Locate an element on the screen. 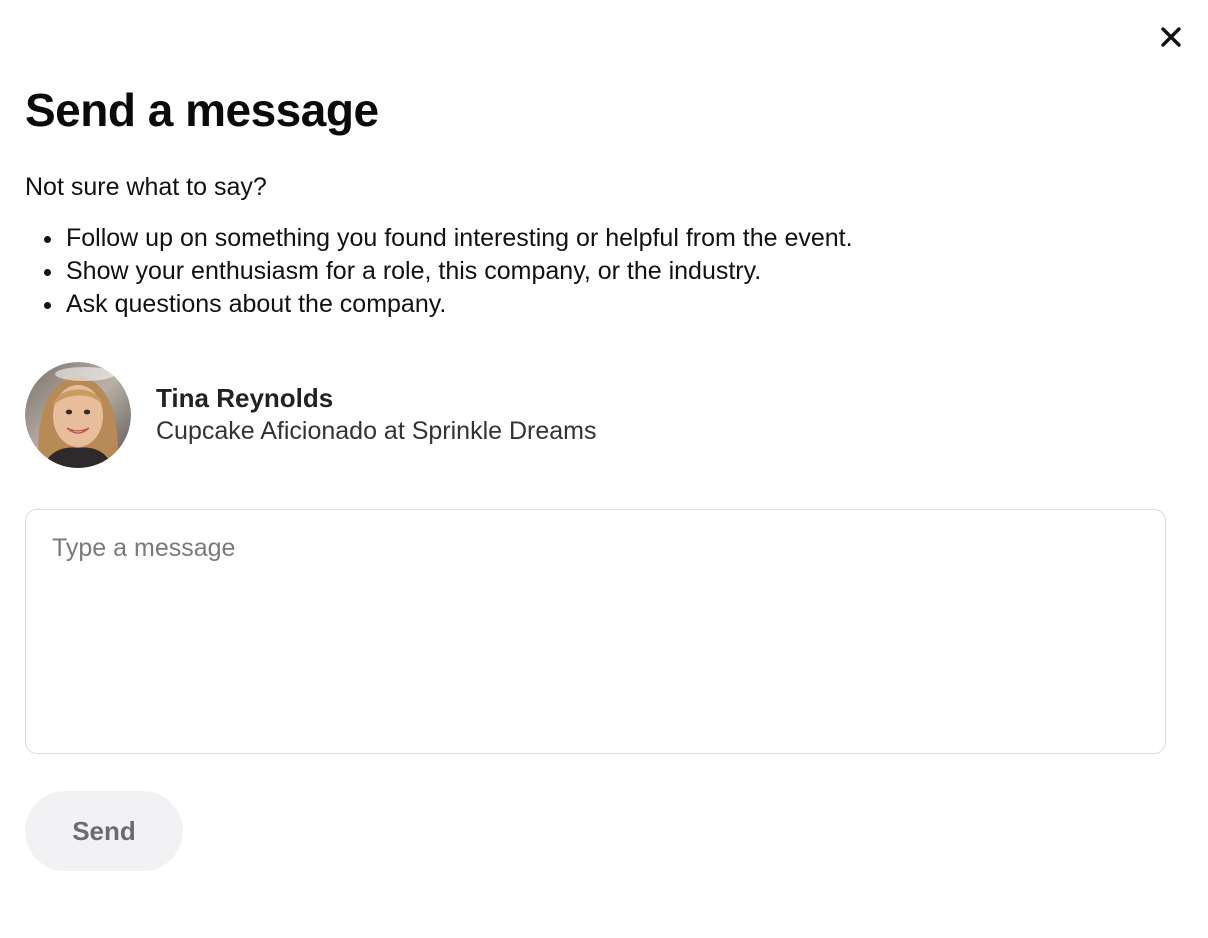  recipient-role: Cupcake Aficionado at Sprinkle Dreams is located at coordinates (376, 431).